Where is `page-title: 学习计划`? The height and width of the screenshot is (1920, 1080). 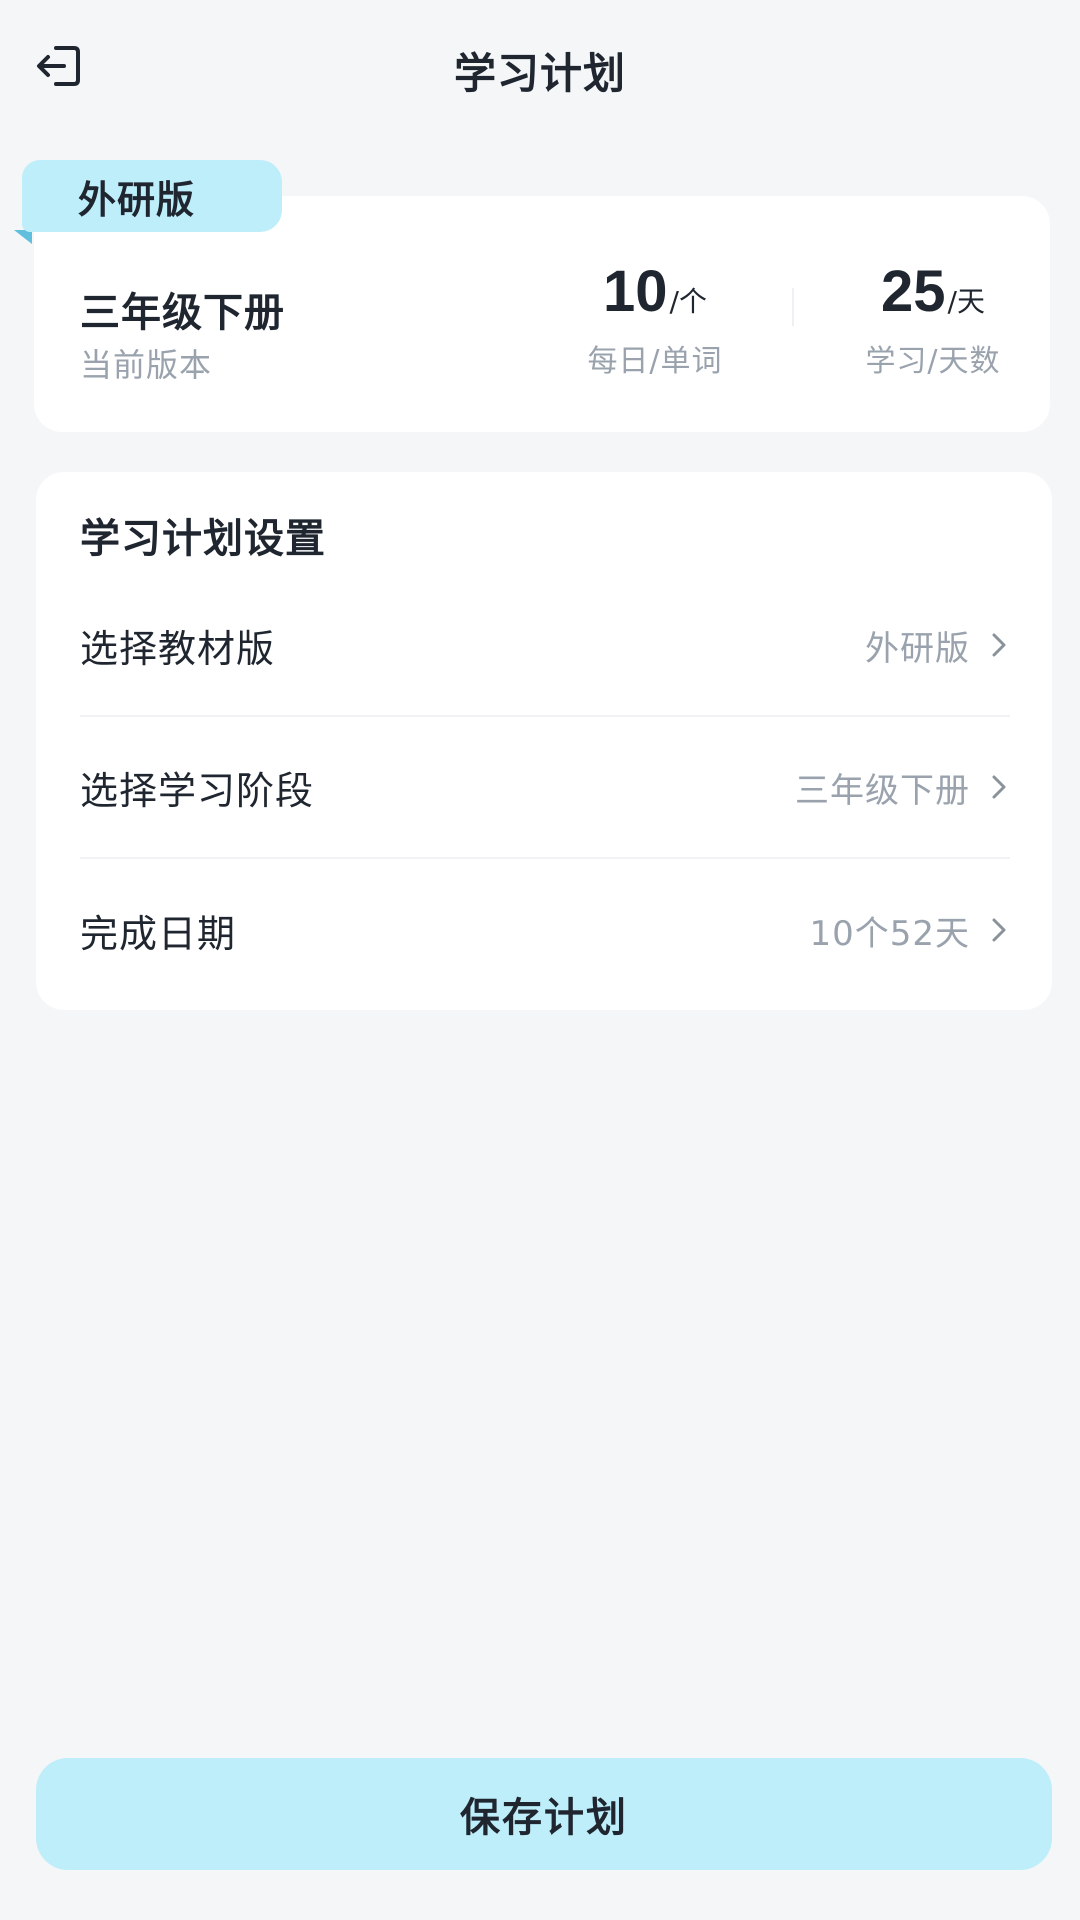
page-title: 学习计划 is located at coordinates (539, 73).